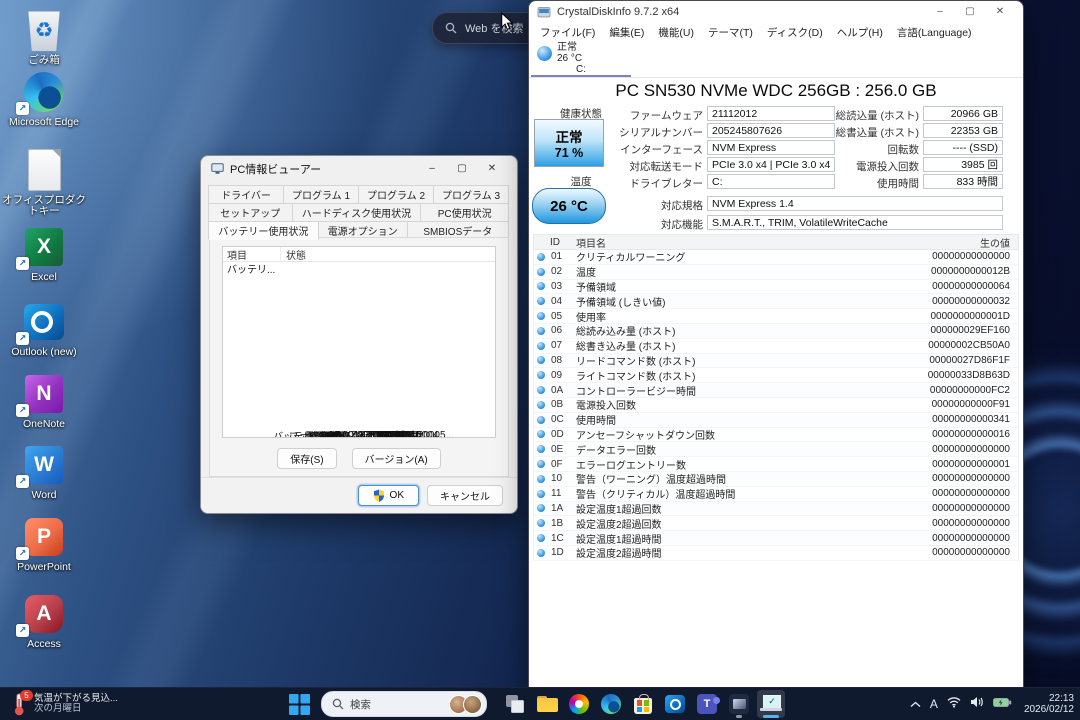 This screenshot has height=720, width=1080. What do you see at coordinates (1000, 12) in the screenshot?
I see `cdi-close-button: ✕` at bounding box center [1000, 12].